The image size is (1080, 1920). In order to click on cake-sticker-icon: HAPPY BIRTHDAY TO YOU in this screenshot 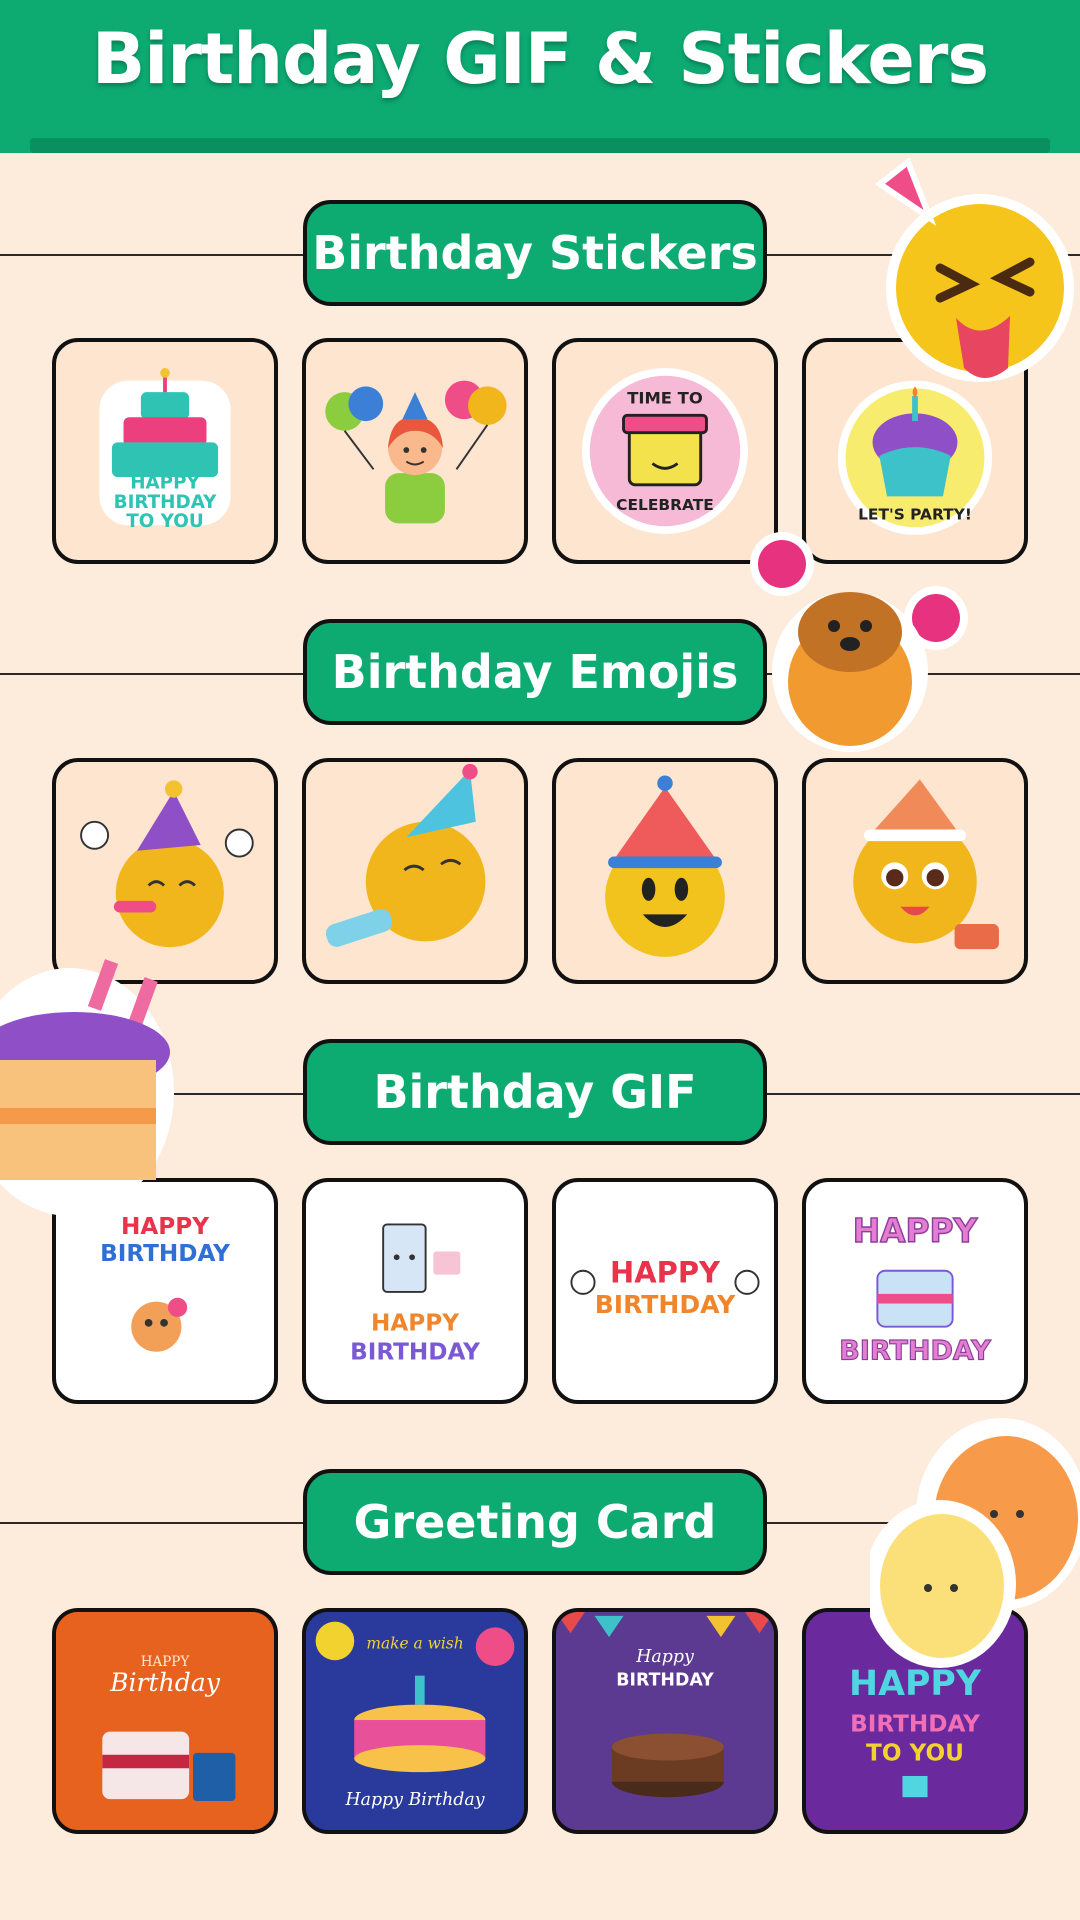, I will do `click(165, 450)`.